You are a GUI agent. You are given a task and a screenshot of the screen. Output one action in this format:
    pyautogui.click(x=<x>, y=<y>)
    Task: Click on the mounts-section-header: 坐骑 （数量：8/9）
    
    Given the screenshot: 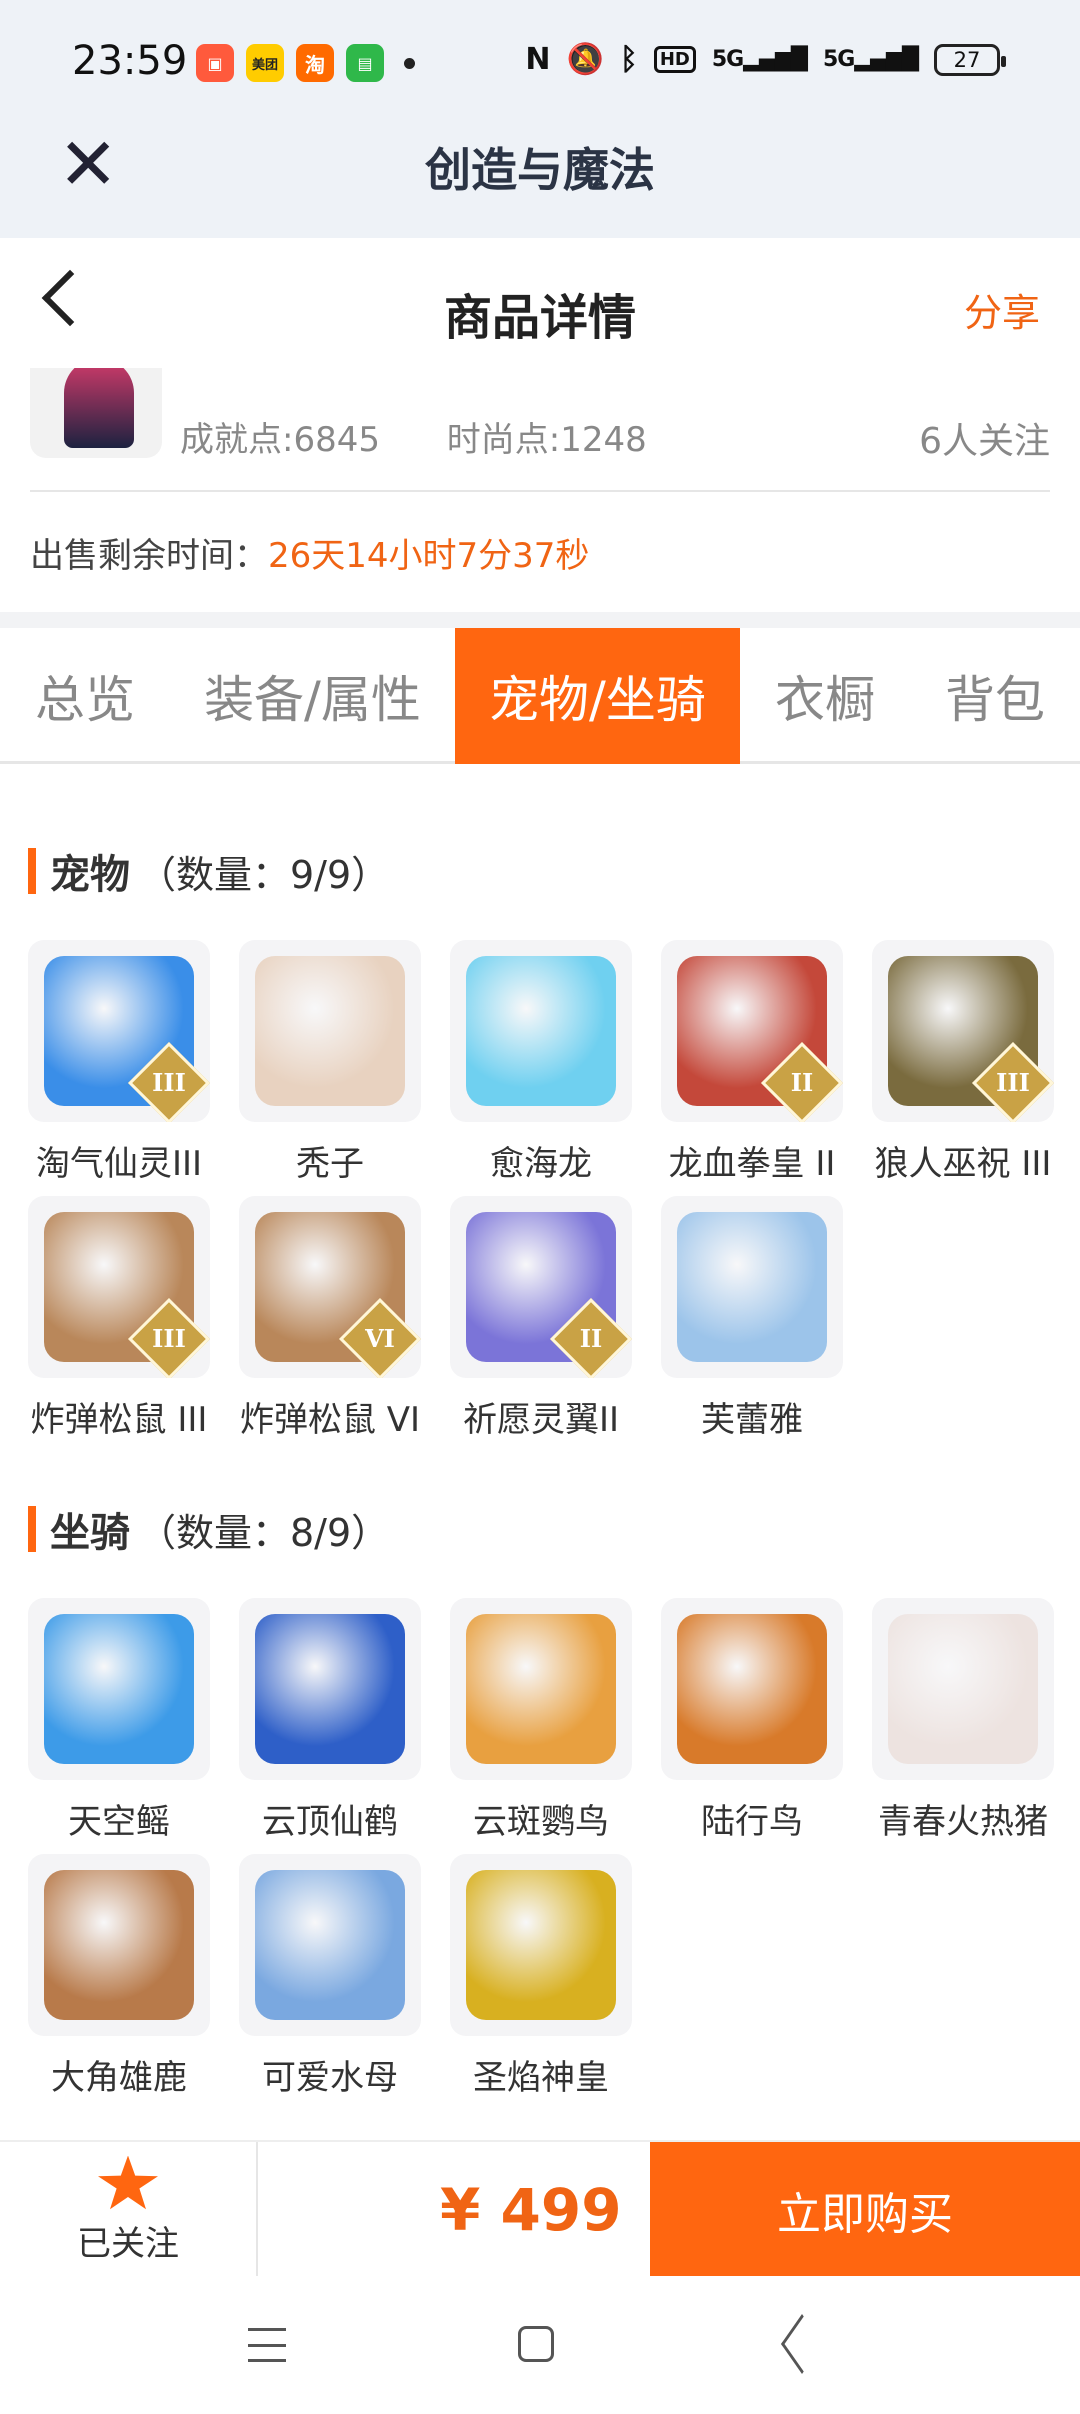 What is the action you would take?
    pyautogui.click(x=208, y=1529)
    